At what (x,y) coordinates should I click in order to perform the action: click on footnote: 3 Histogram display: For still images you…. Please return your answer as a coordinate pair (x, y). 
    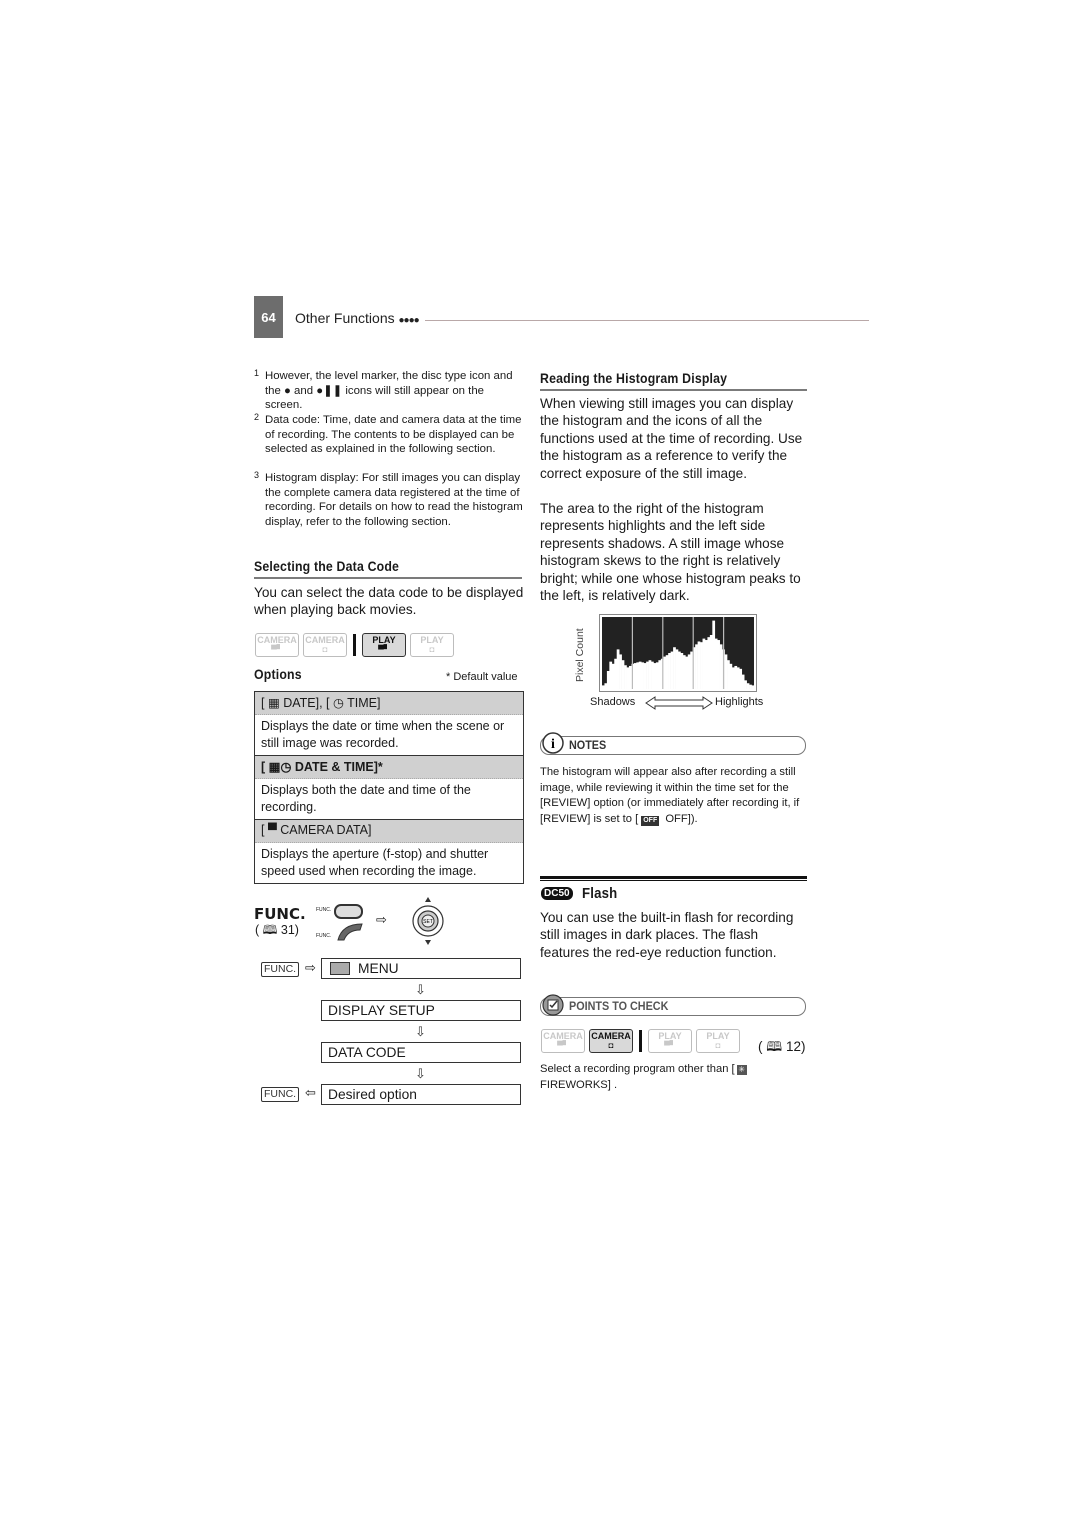
    Looking at the image, I should click on (389, 499).